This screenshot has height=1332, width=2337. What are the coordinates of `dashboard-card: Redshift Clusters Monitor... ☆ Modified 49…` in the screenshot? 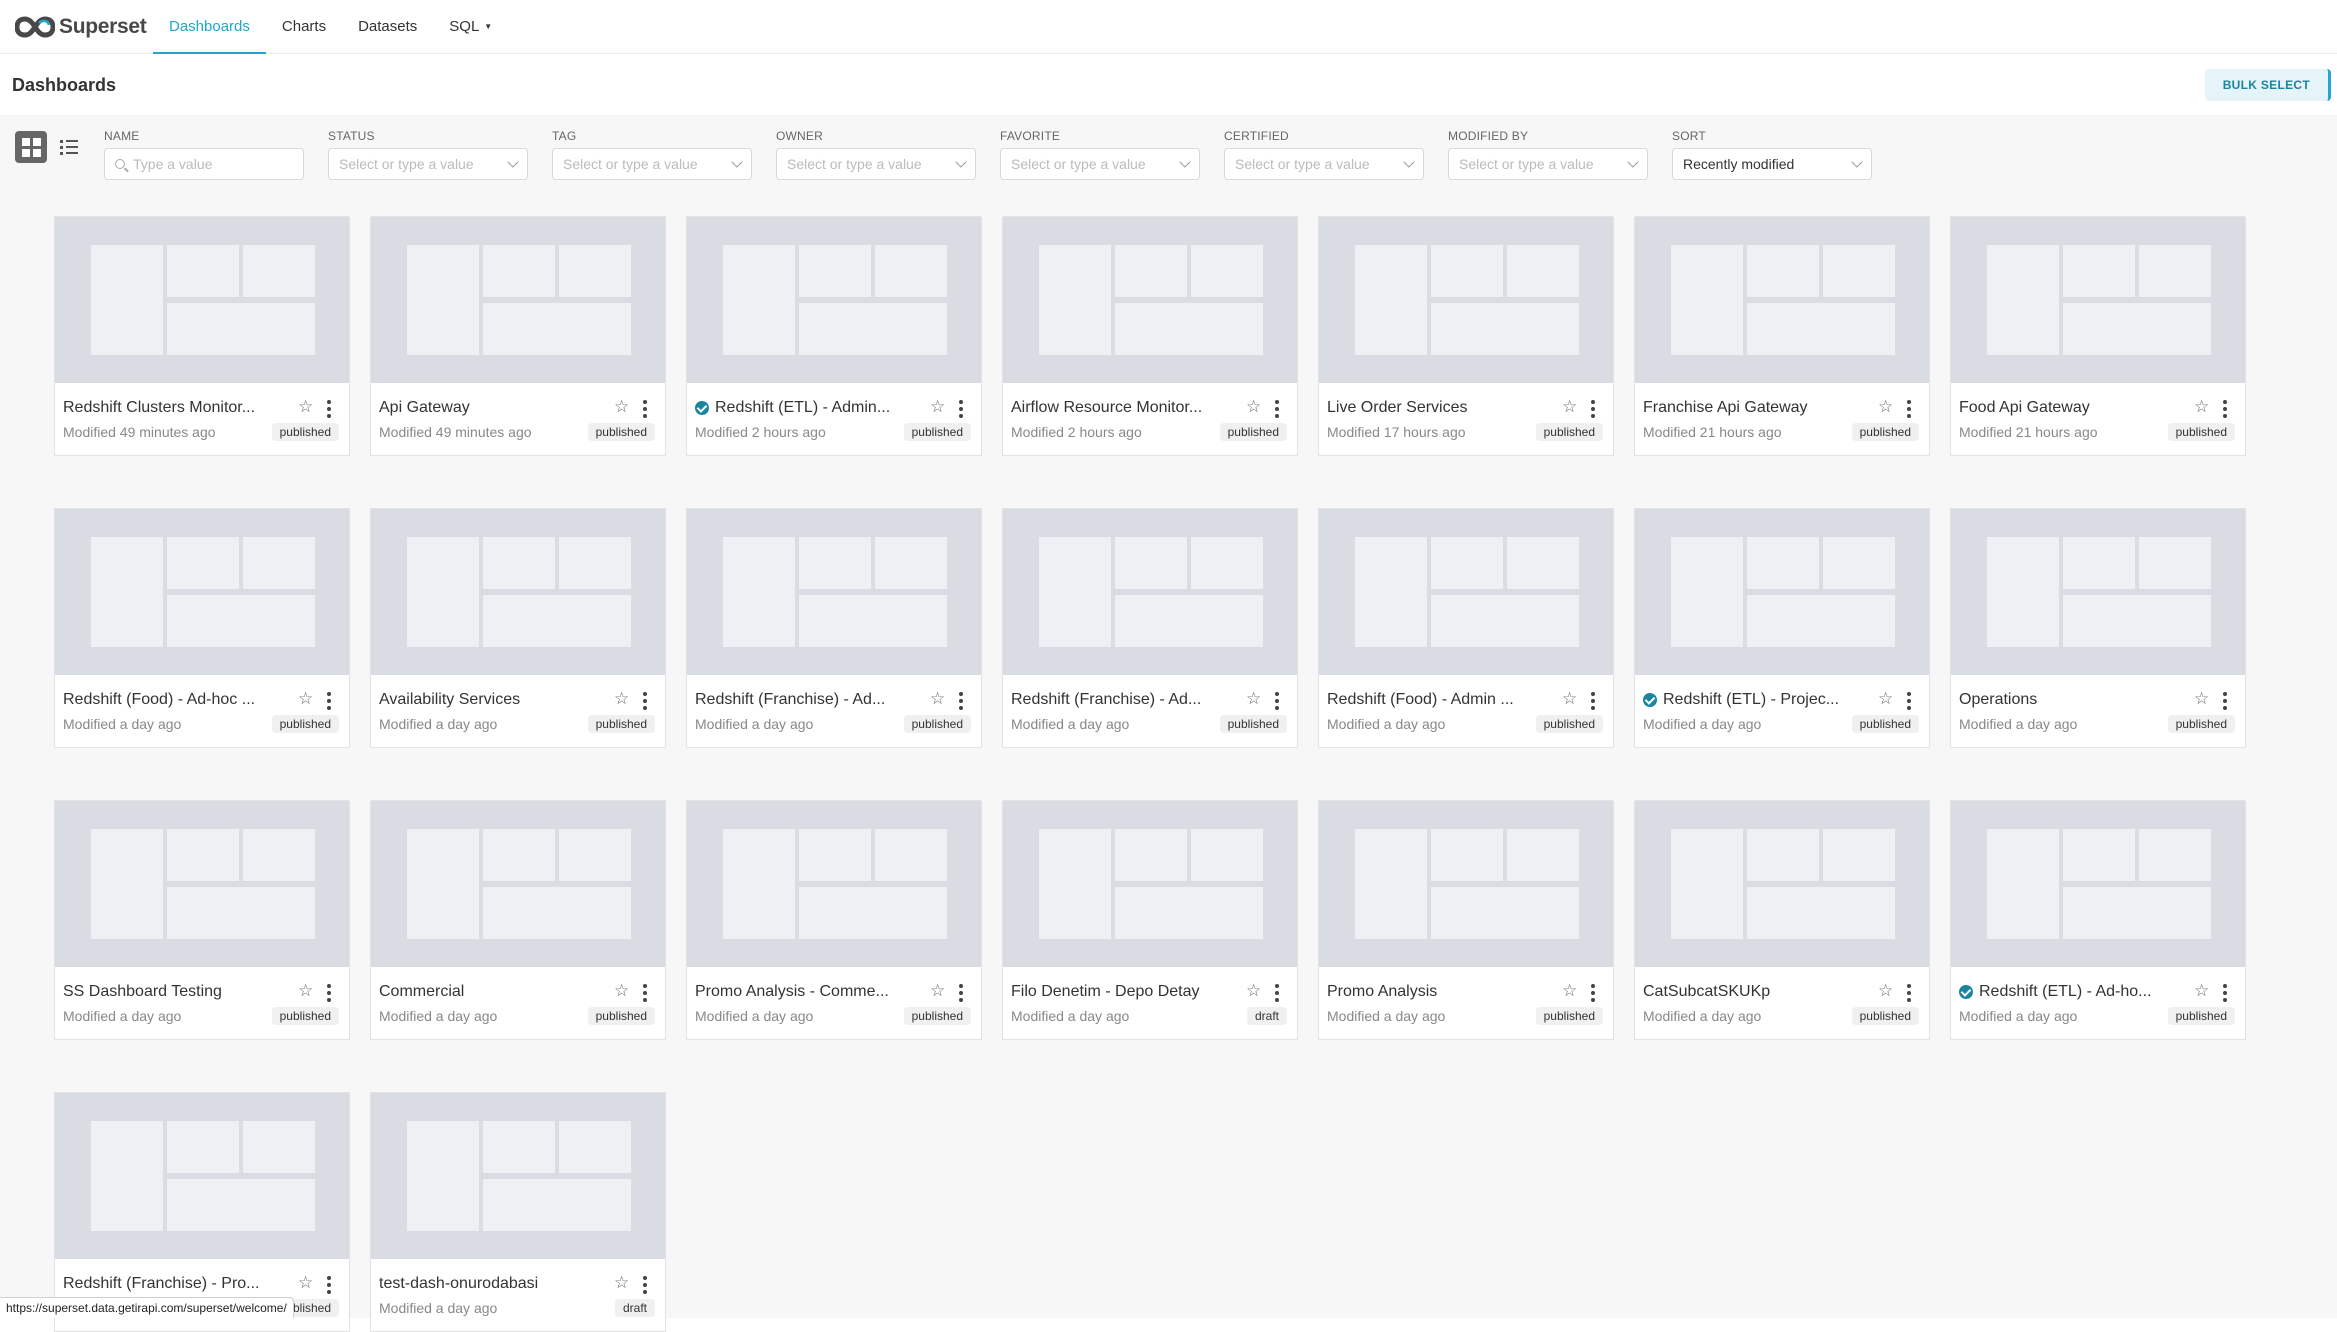 It's located at (202, 336).